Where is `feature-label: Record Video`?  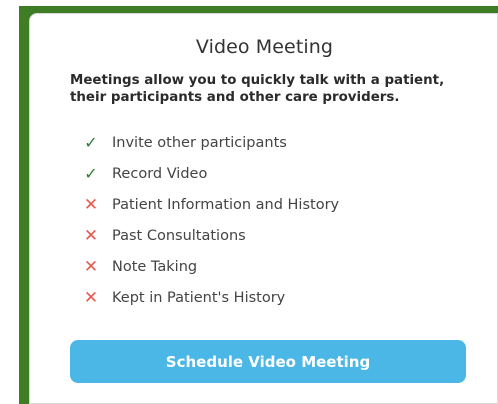
feature-label: Record Video is located at coordinates (160, 173).